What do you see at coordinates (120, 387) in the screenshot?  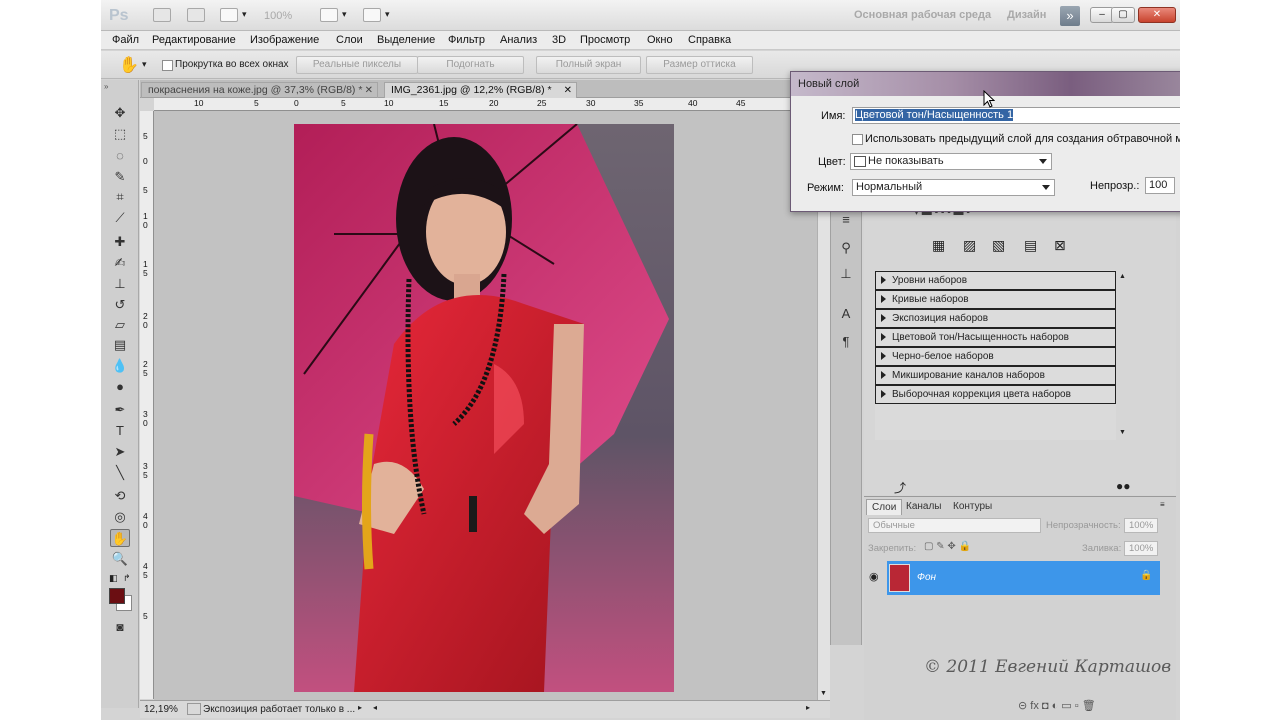 I see `dodge-tool-icon: ●` at bounding box center [120, 387].